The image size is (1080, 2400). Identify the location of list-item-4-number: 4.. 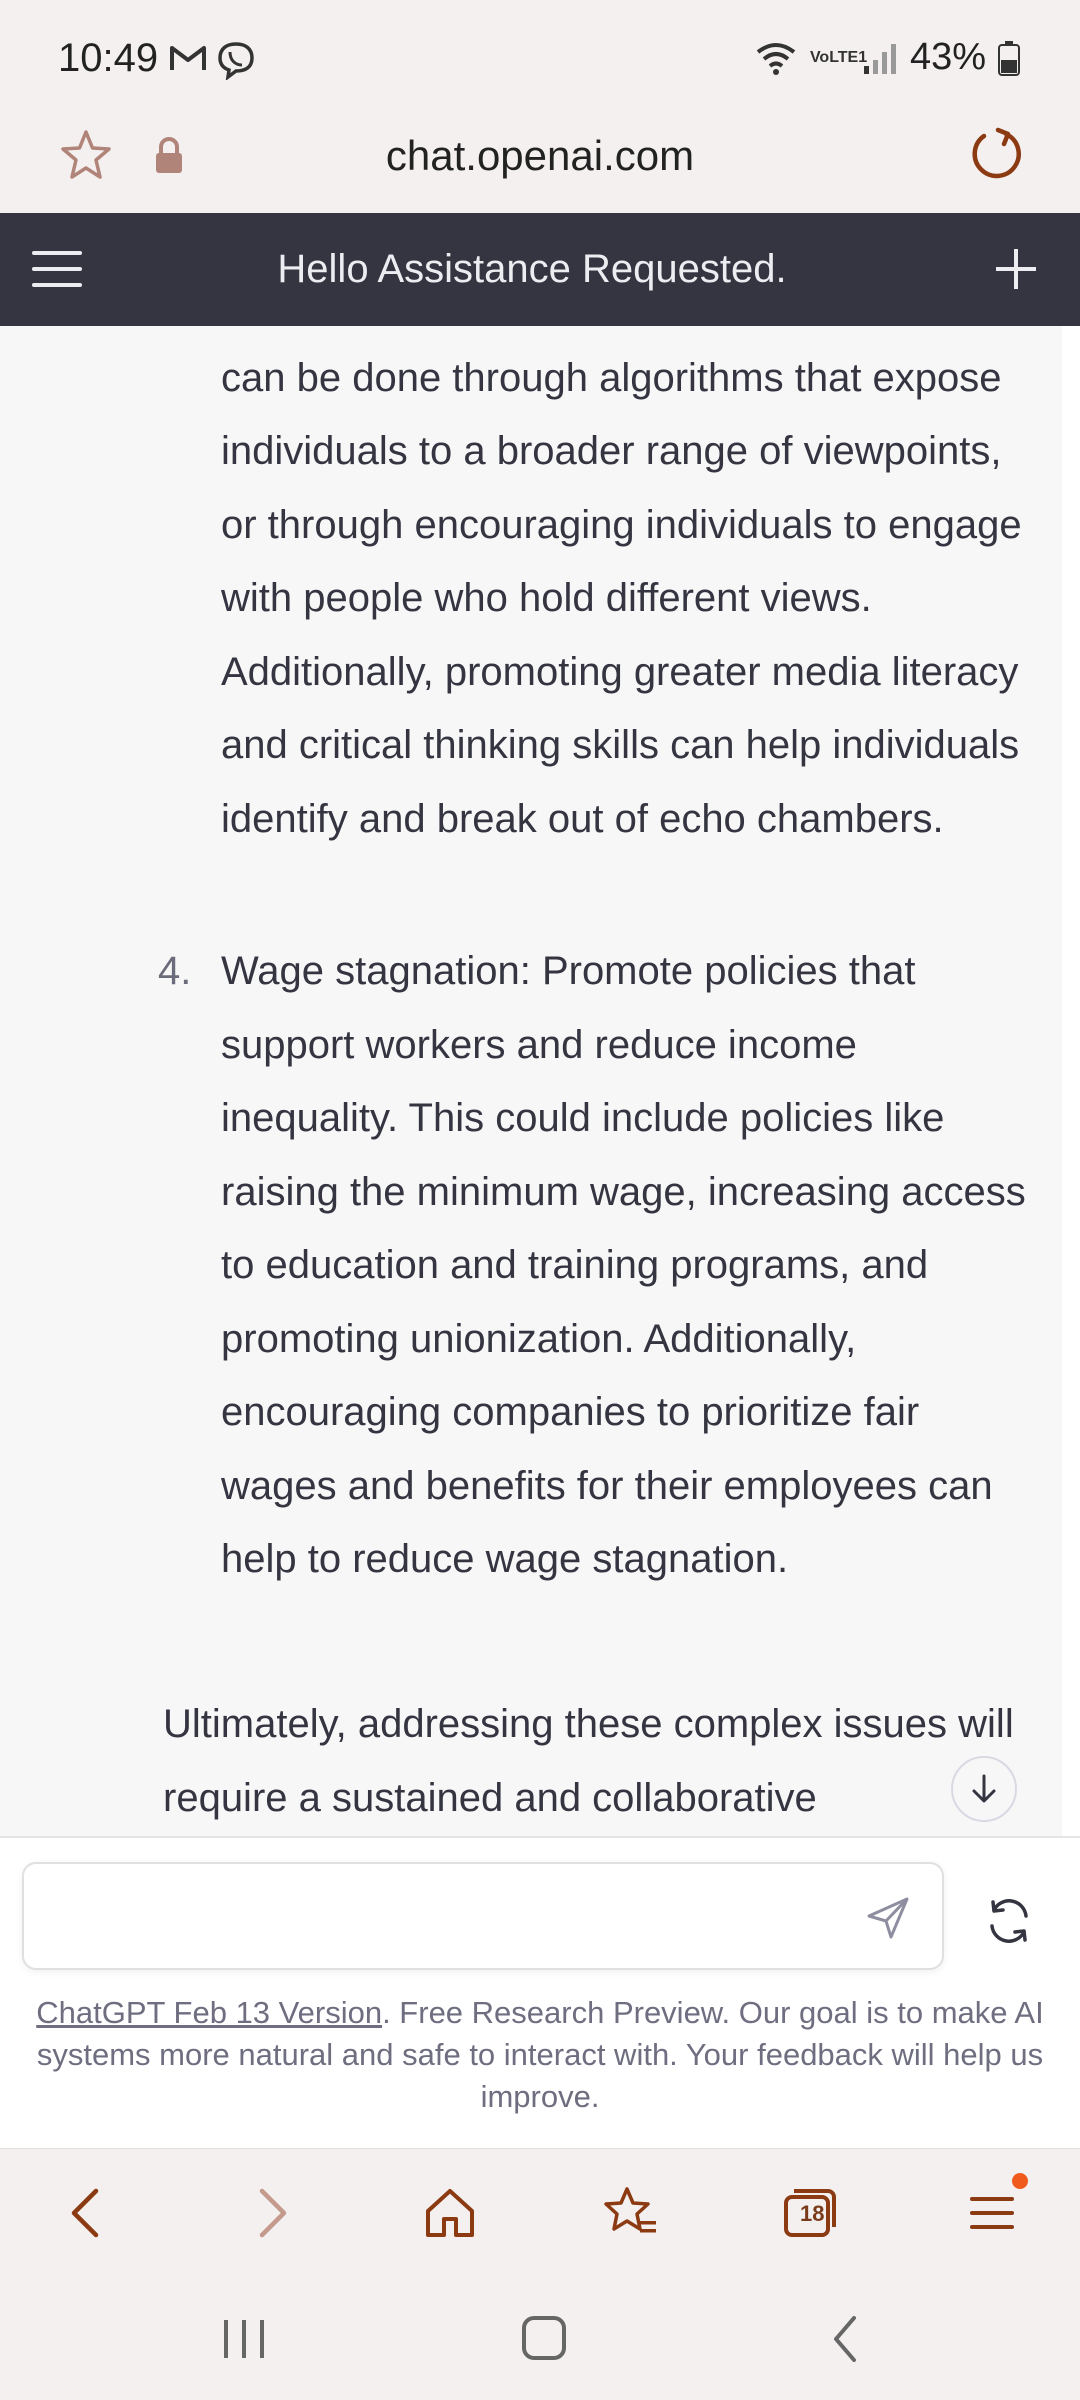
(175, 971).